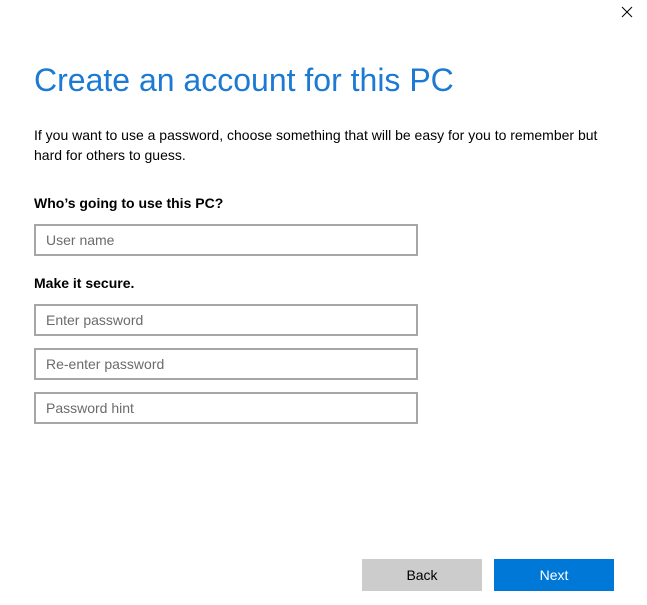 This screenshot has height=605, width=647. Describe the element at coordinates (422, 575) in the screenshot. I see `back-button: Back` at that location.